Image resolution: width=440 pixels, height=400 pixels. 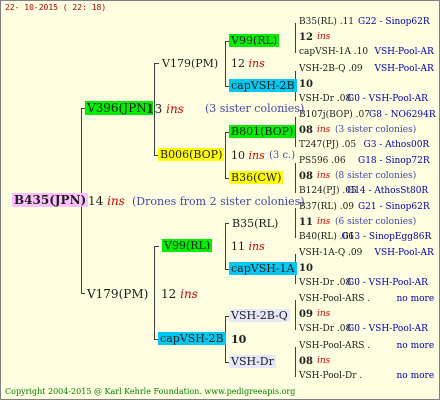 I want to click on g3-c-num: 11 ins, so click(x=248, y=246).